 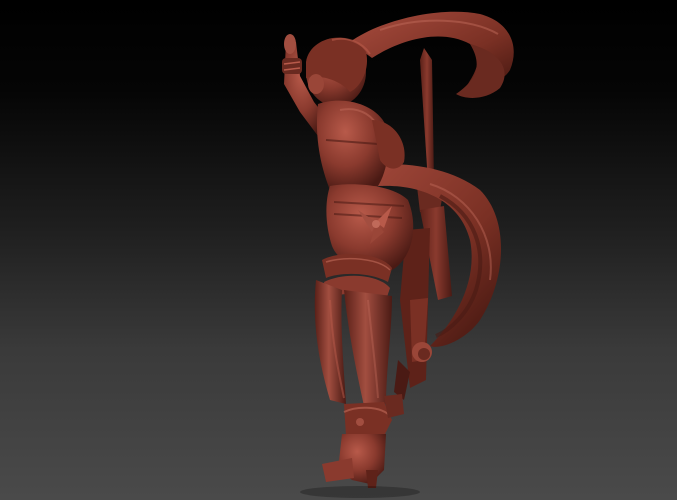 I want to click on boots, so click(x=363, y=441).